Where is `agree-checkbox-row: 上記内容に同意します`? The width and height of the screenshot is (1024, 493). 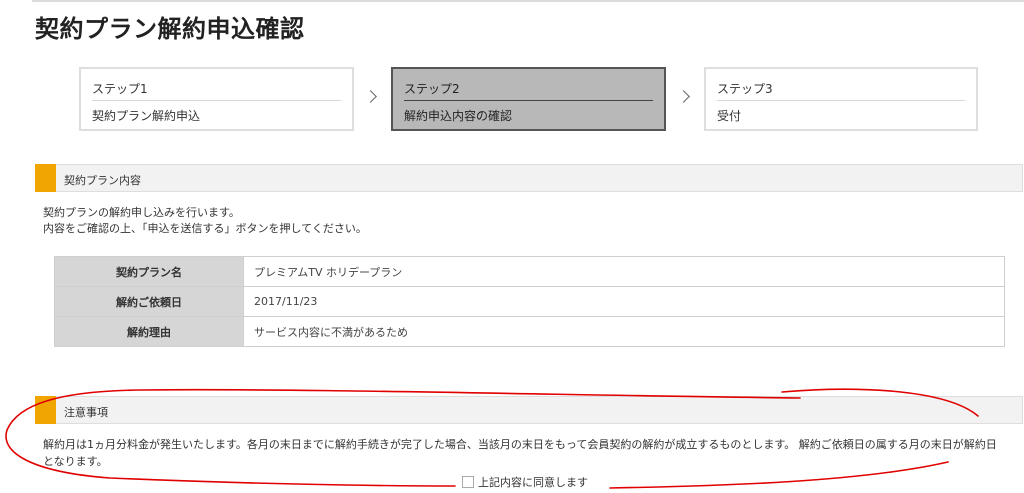
agree-checkbox-row: 上記内容に同意します is located at coordinates (525, 482).